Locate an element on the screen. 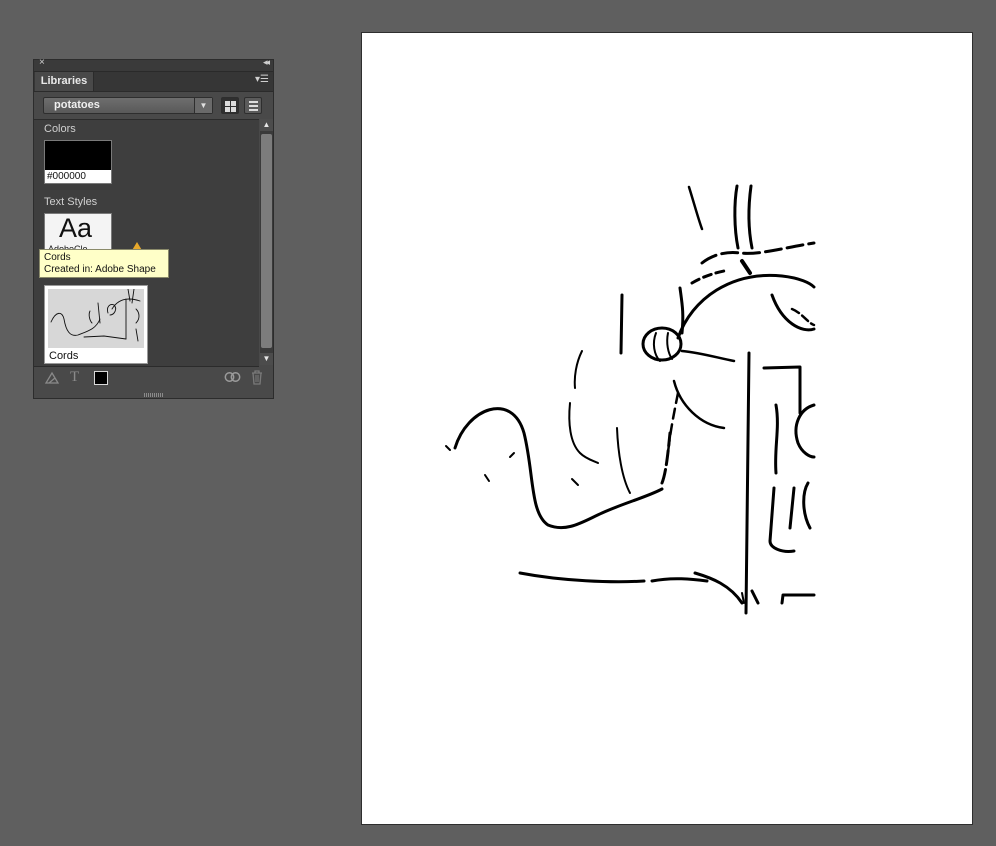 The width and height of the screenshot is (996, 846). color-swatch: #000000 is located at coordinates (78, 162).